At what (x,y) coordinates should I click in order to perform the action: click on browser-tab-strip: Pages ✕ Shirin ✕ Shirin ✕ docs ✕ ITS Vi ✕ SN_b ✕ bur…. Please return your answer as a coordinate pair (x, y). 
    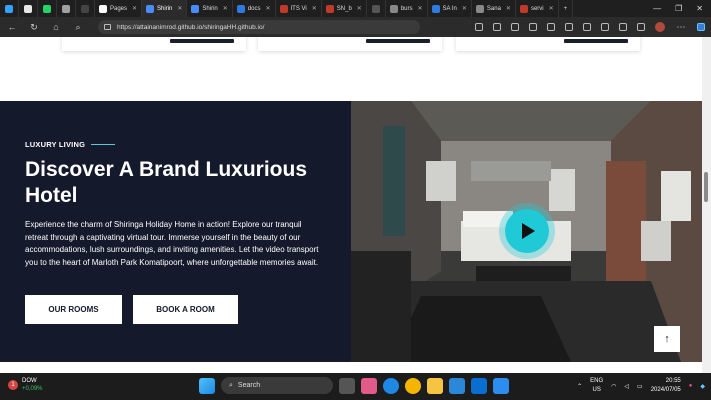
    Looking at the image, I should click on (355, 8).